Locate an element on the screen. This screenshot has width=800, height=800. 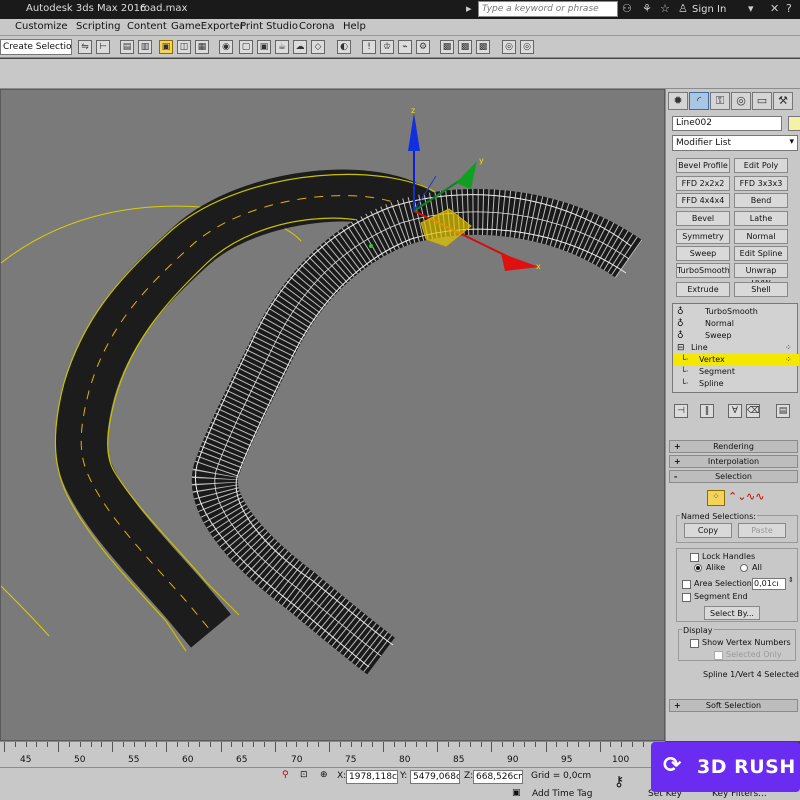
render-setup-icon: ▢ is located at coordinates (246, 47).